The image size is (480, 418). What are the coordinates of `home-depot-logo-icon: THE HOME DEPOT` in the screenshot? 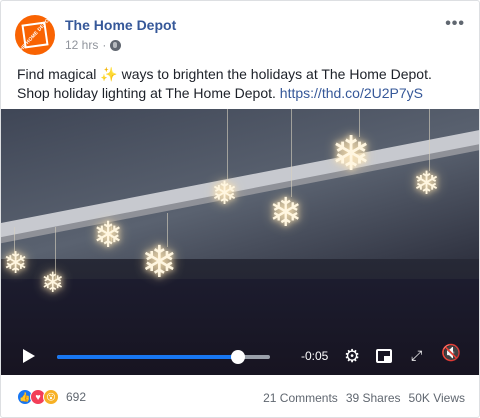 It's located at (35, 35).